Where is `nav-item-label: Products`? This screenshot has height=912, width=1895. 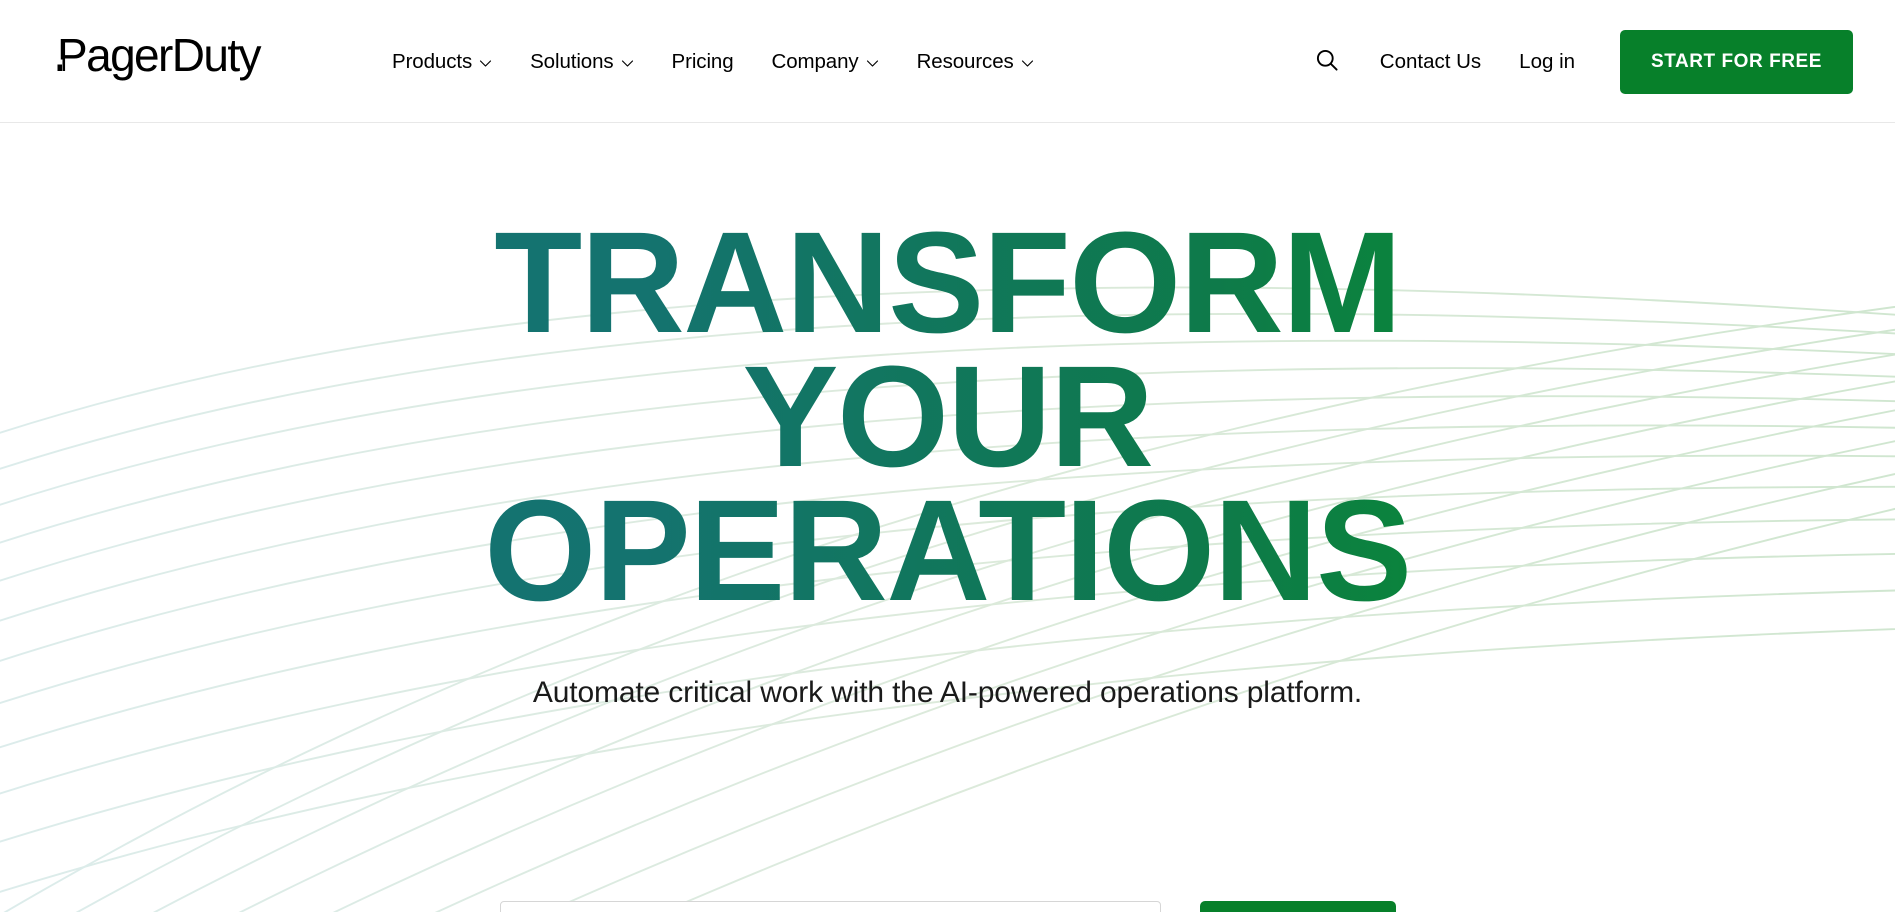 nav-item-label: Products is located at coordinates (432, 61).